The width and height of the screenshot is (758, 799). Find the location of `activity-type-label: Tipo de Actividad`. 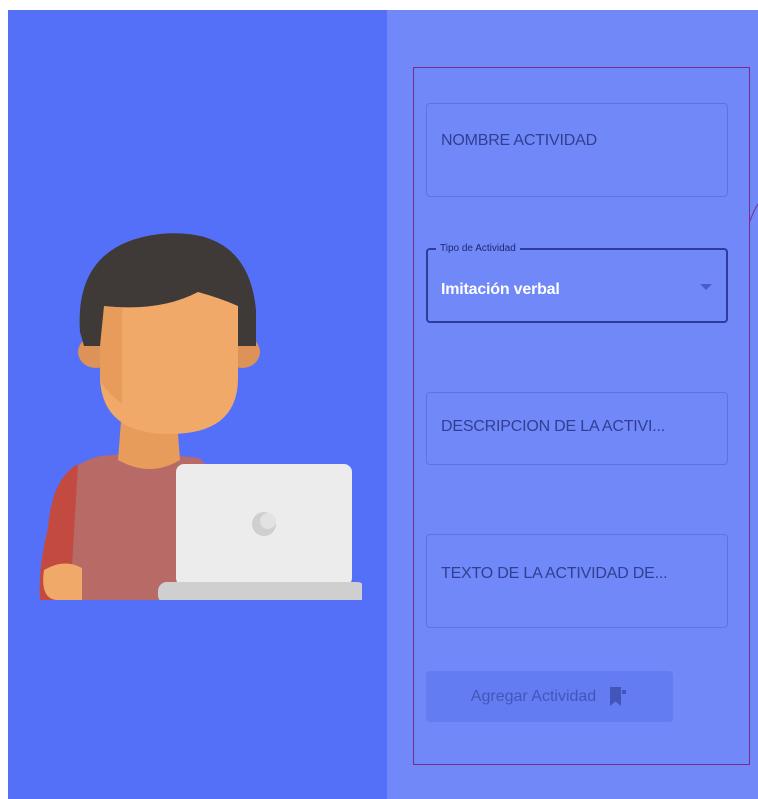

activity-type-label: Tipo de Actividad is located at coordinates (478, 249).